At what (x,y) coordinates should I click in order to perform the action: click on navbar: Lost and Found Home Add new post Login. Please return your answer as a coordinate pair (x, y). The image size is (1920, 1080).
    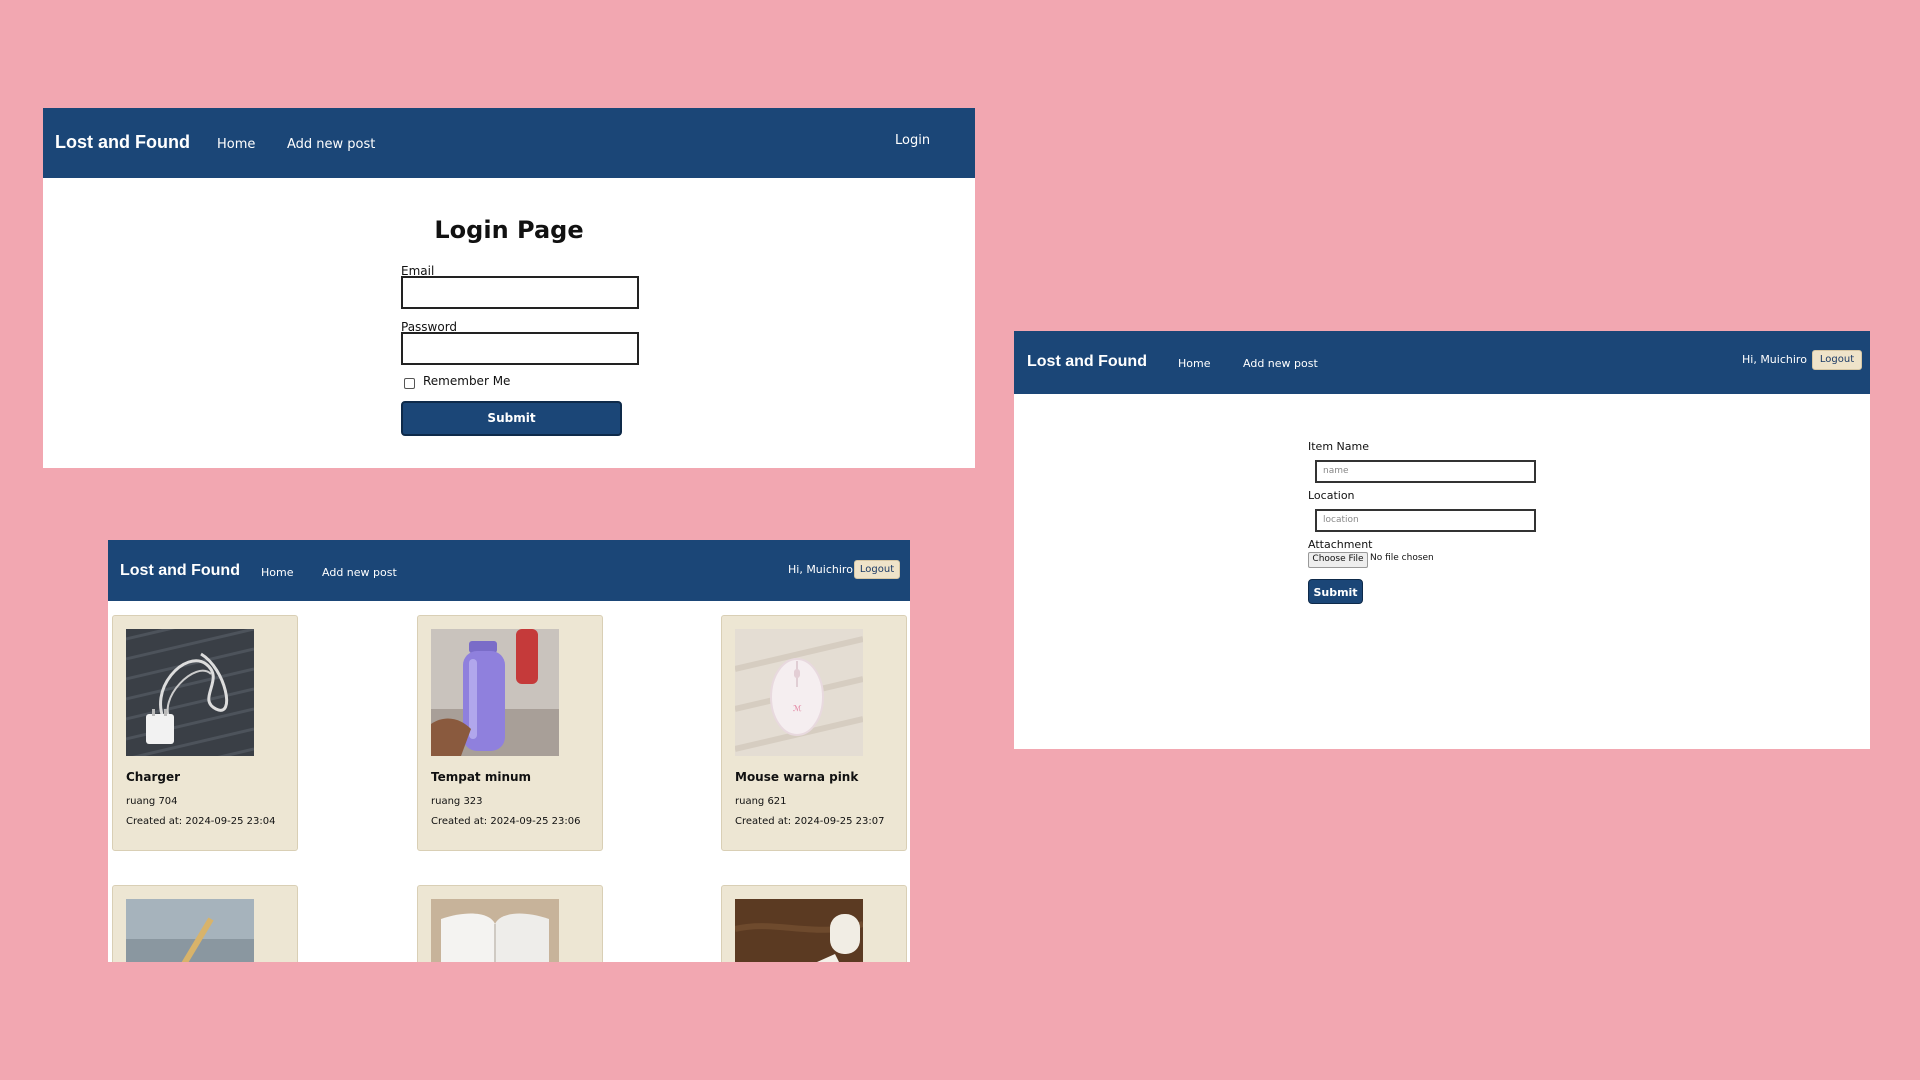
    Looking at the image, I should click on (509, 143).